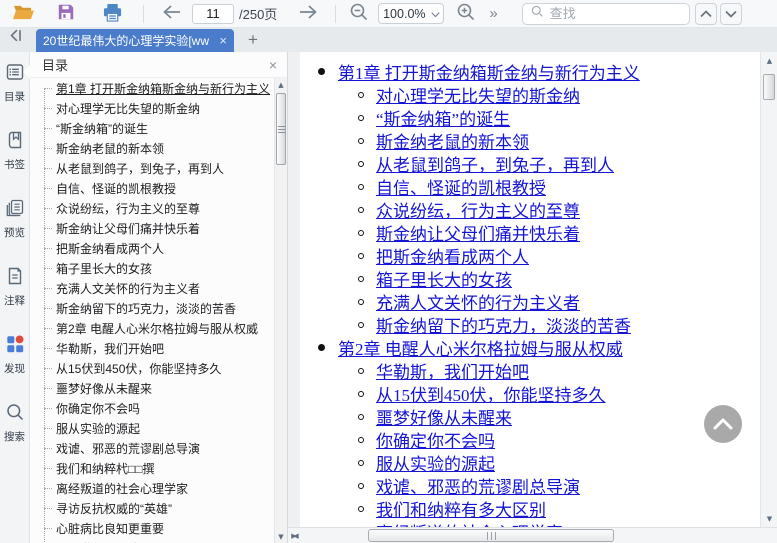  What do you see at coordinates (14, 426) in the screenshot?
I see `sidebar-item-search: 搜索` at bounding box center [14, 426].